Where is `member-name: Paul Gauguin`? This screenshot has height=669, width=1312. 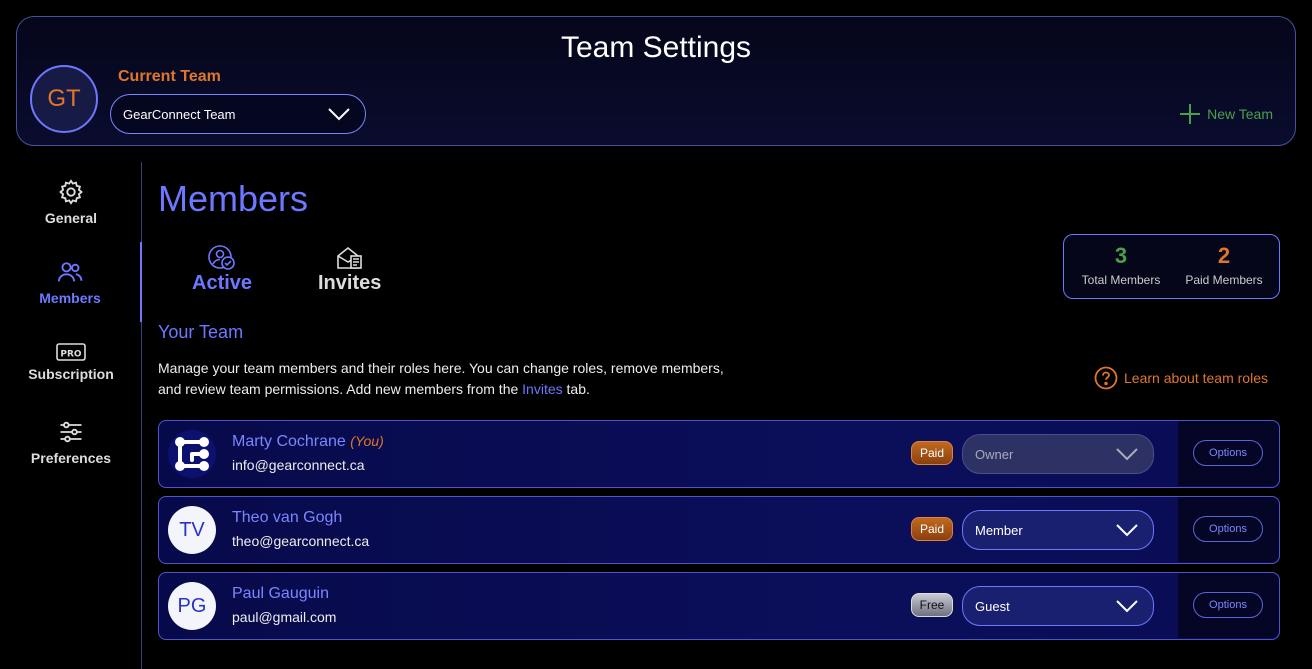
member-name: Paul Gauguin is located at coordinates (280, 593).